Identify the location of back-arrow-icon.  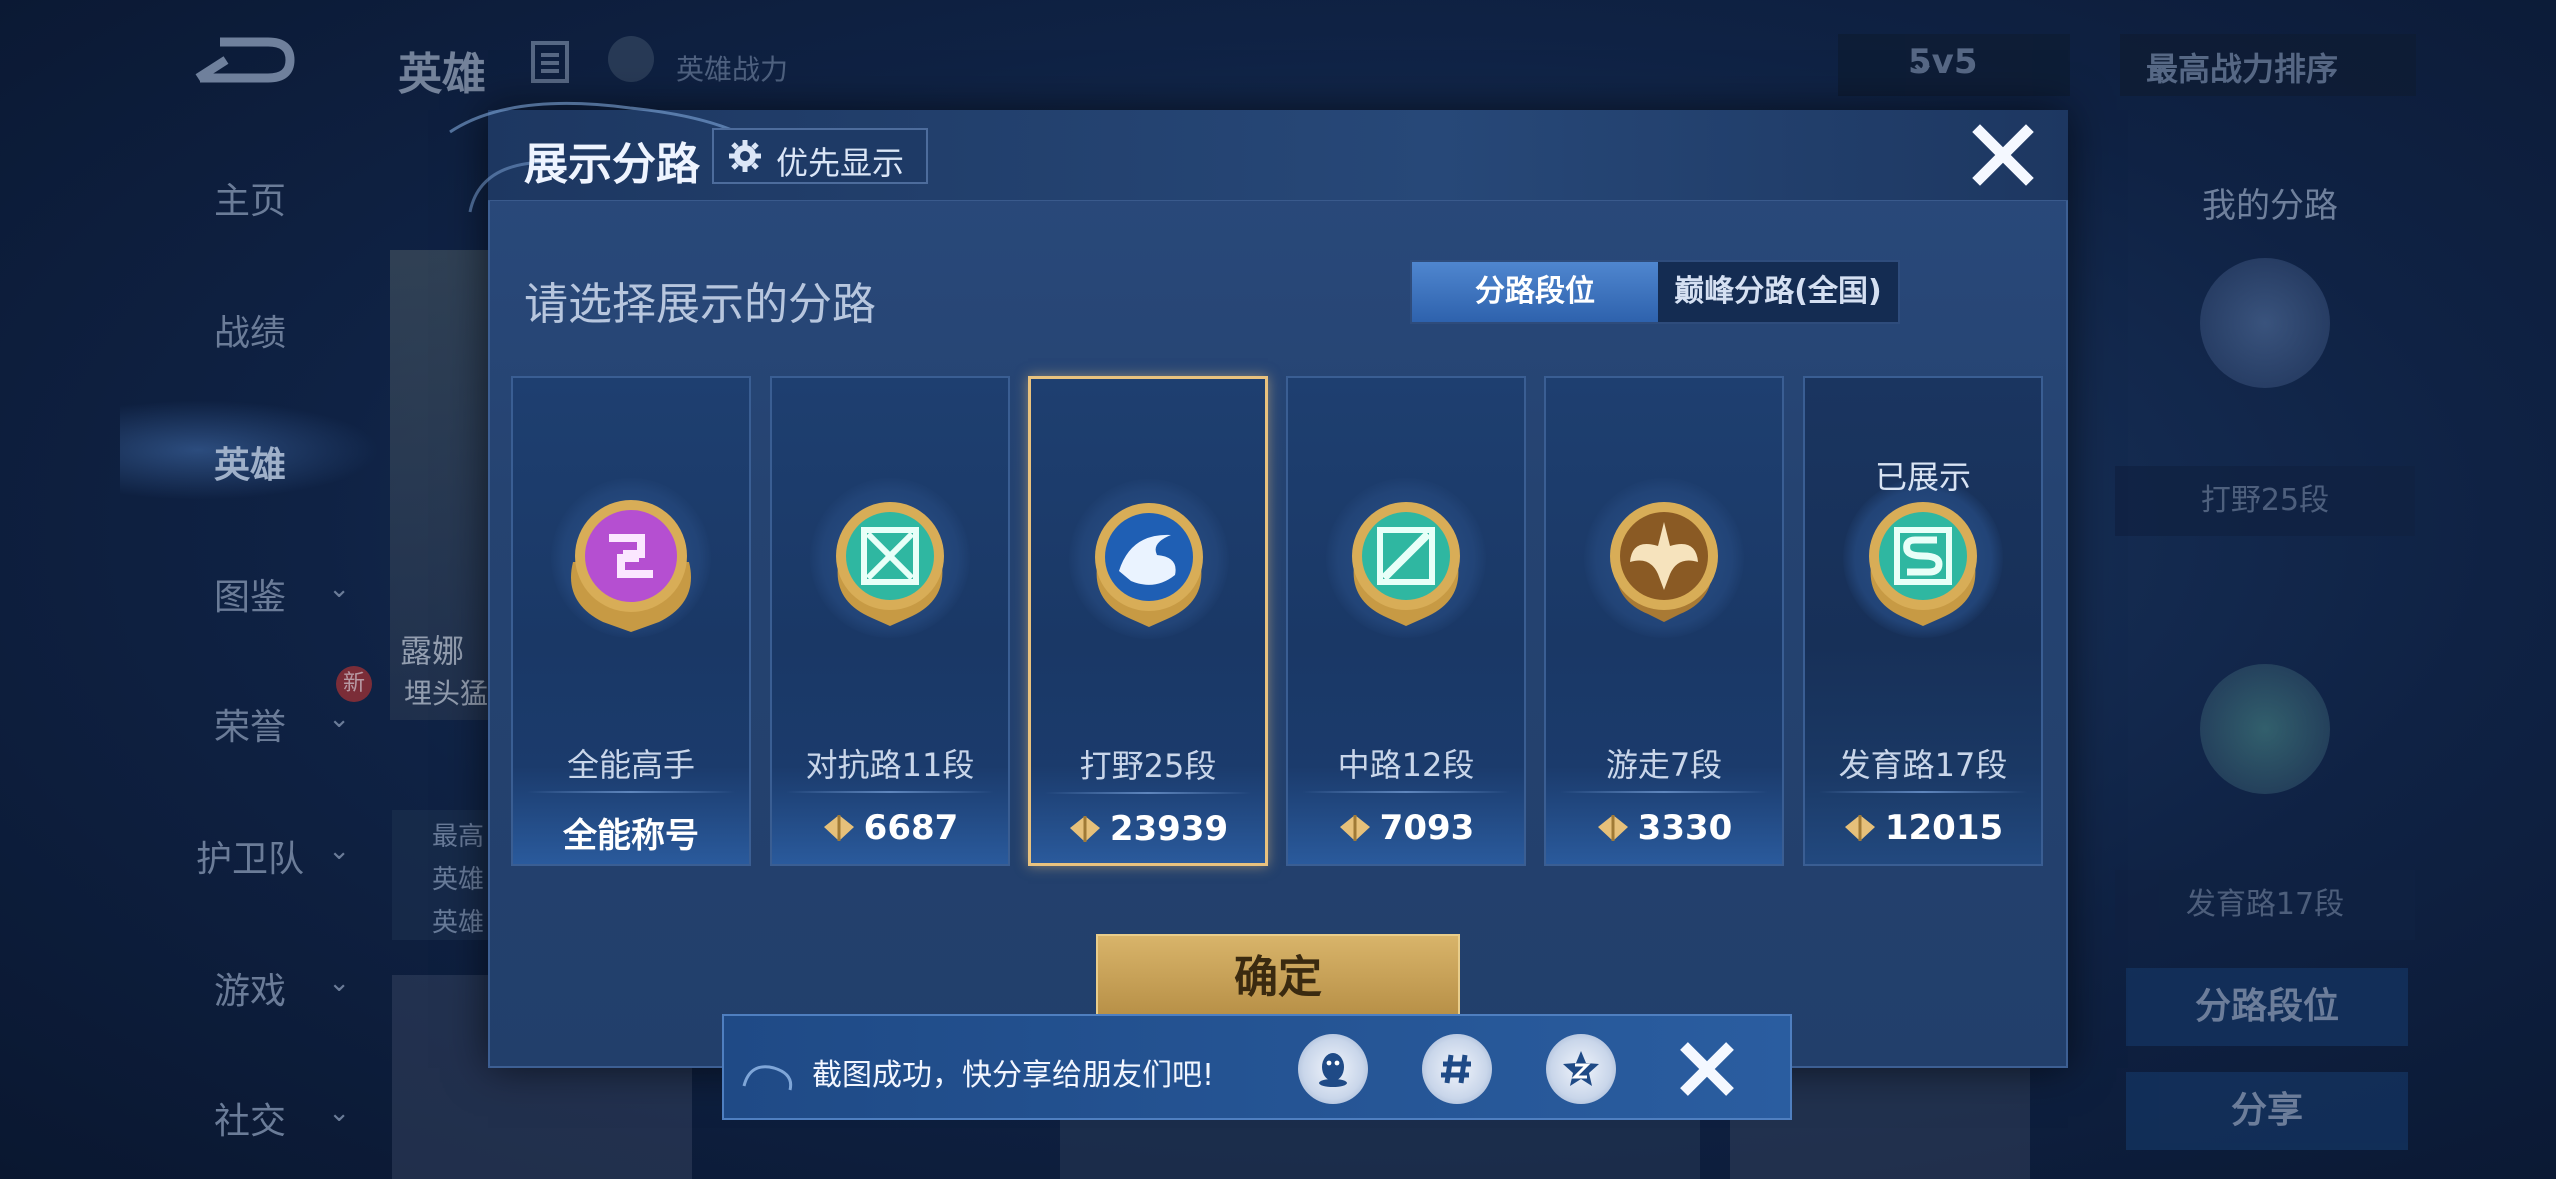
(245, 60).